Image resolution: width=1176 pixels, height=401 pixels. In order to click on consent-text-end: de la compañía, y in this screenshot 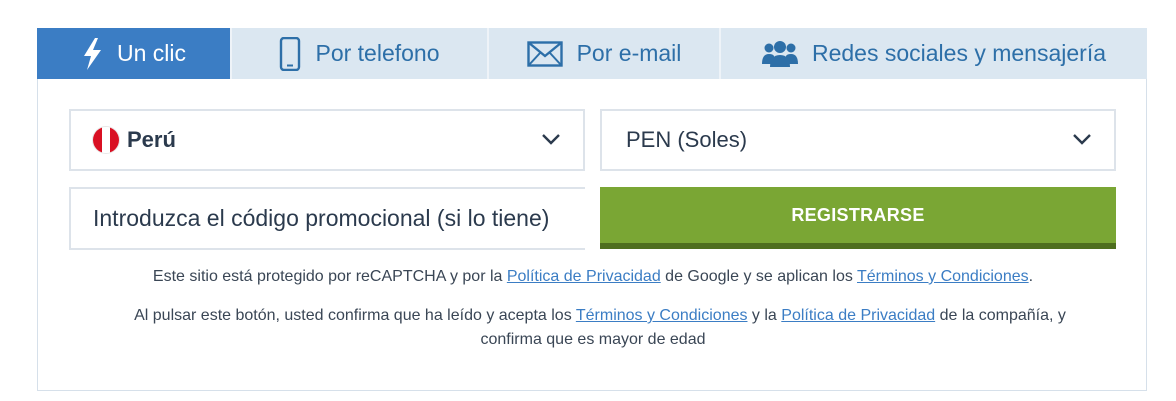, I will do `click(1000, 315)`.